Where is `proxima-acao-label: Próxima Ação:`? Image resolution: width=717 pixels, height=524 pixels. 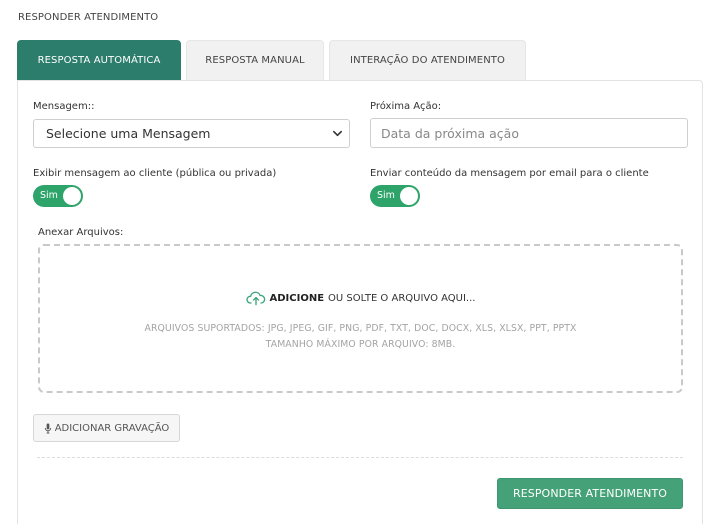
proxima-acao-label: Próxima Ação: is located at coordinates (406, 106).